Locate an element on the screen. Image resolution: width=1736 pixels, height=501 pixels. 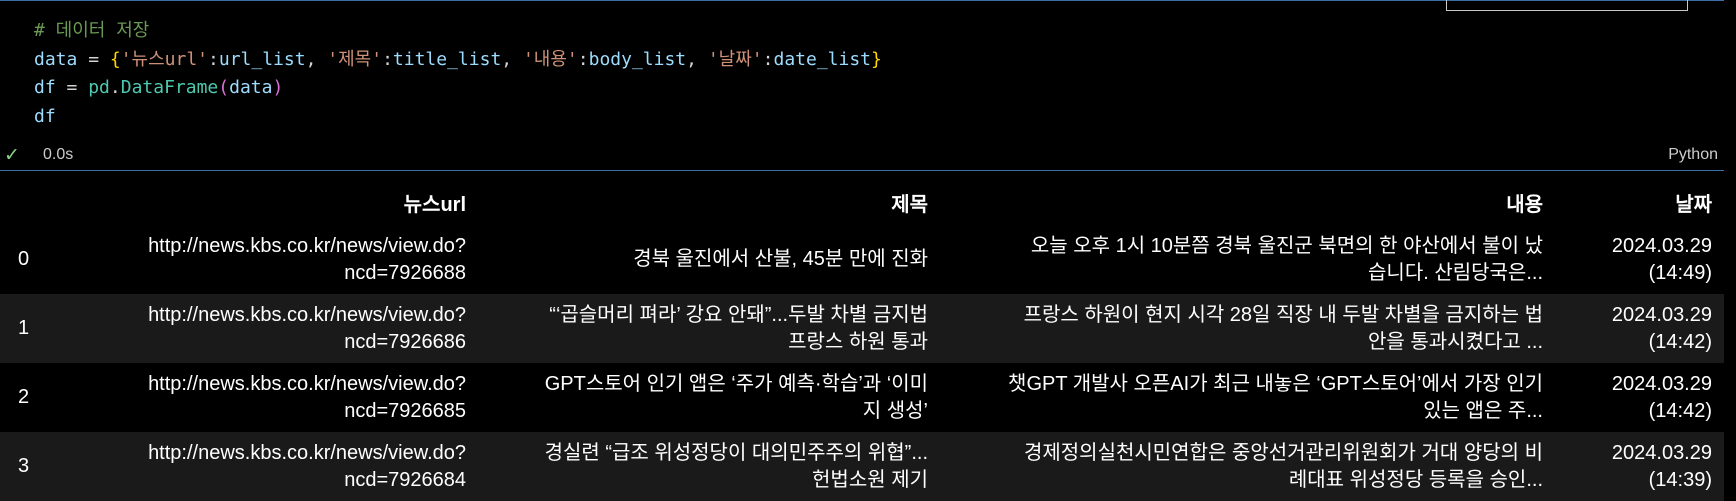
check-icon: ✓ is located at coordinates (12, 155).